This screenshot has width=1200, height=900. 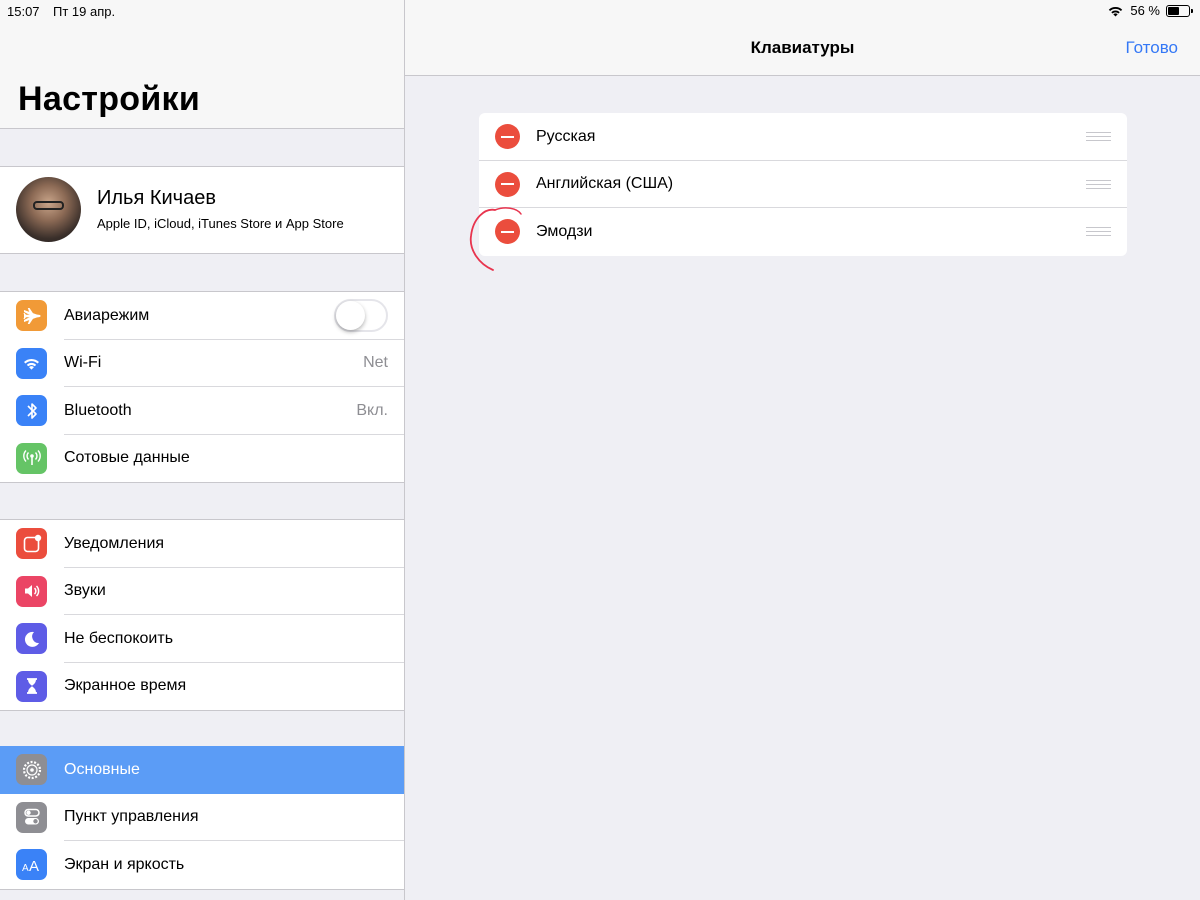 What do you see at coordinates (372, 410) in the screenshot?
I see `bluetooth-status-value: Вкл.` at bounding box center [372, 410].